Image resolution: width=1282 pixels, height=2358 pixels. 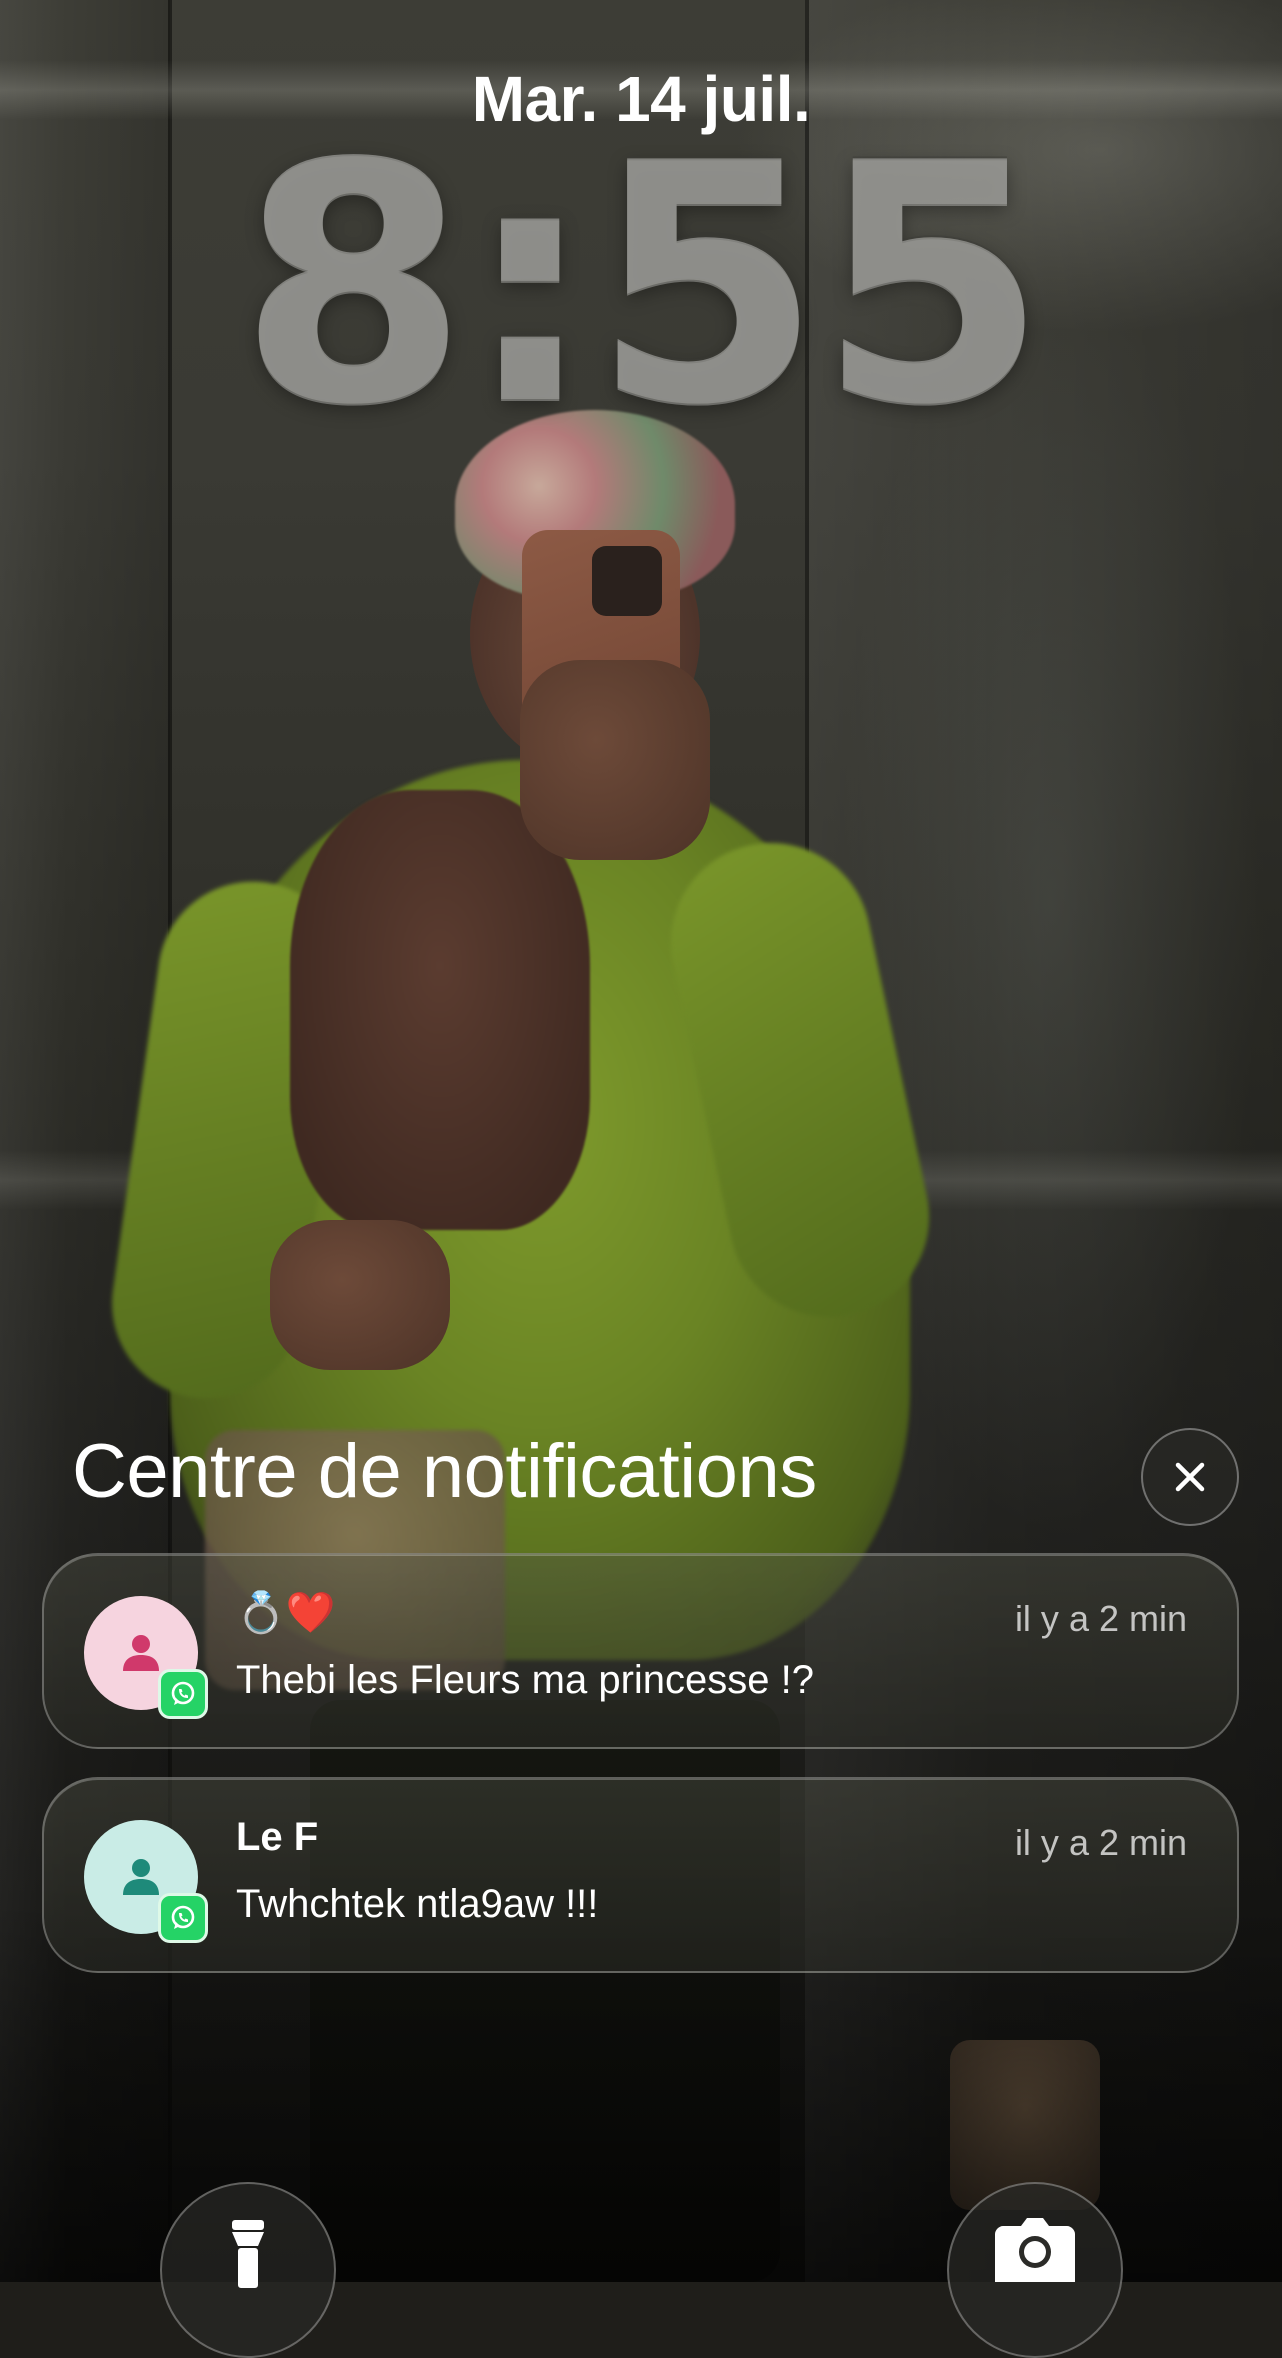 I want to click on clear-notifications-button, so click(x=1190, y=1477).